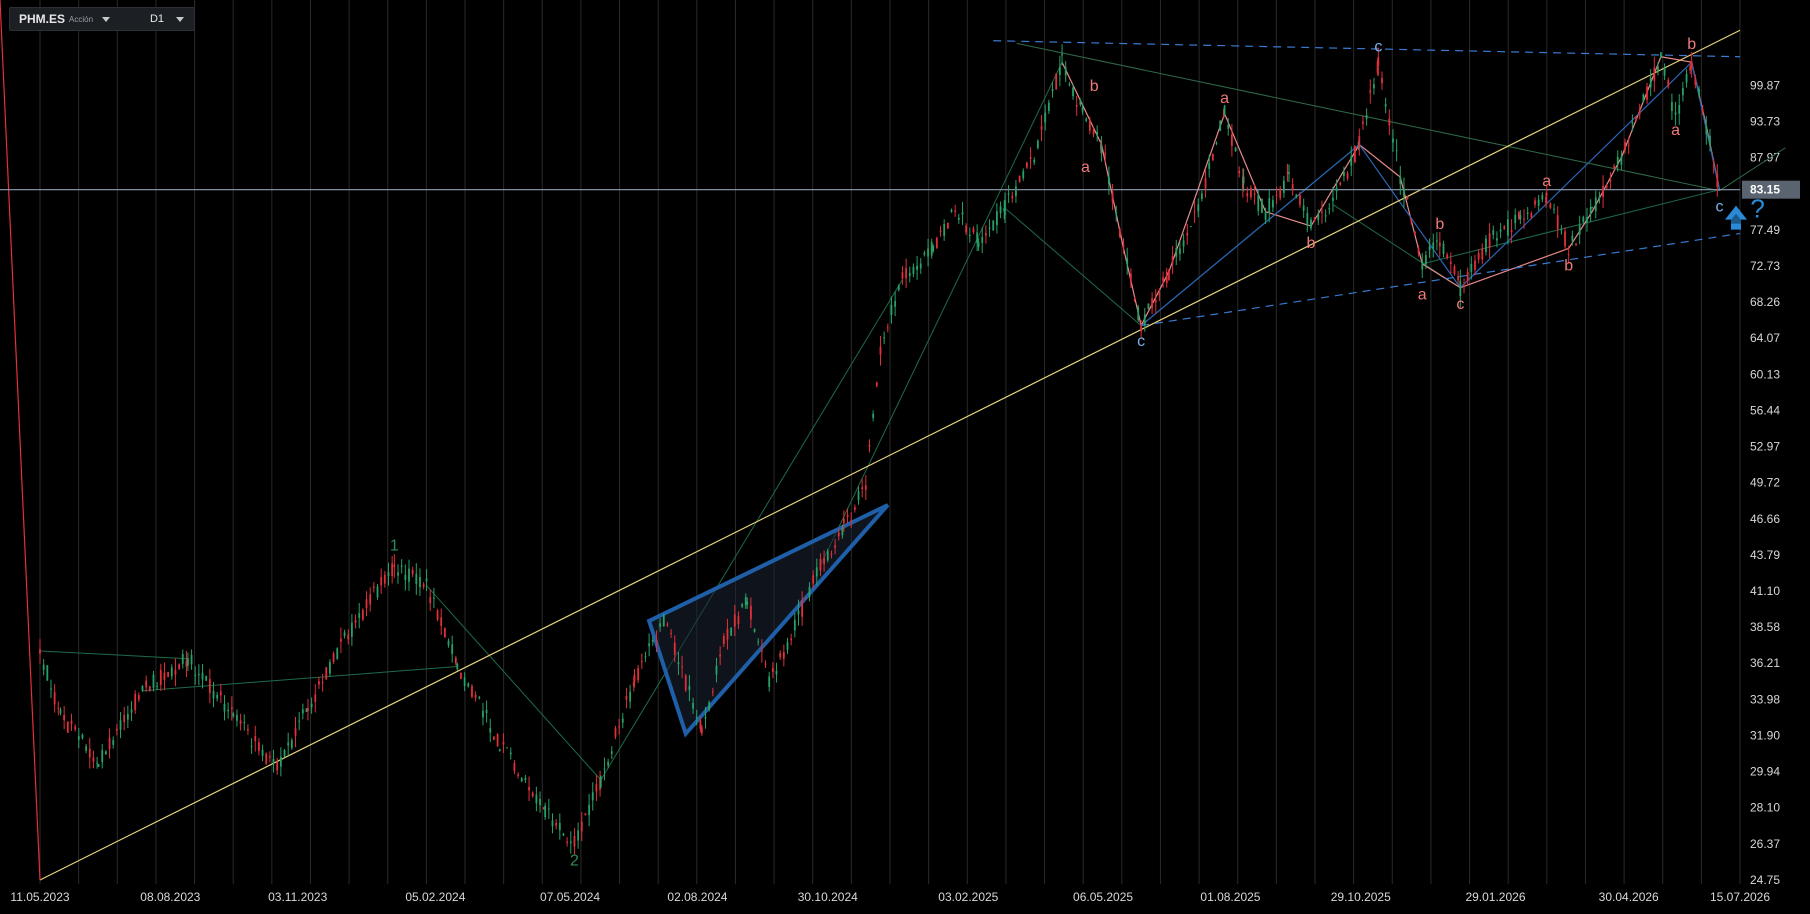 The height and width of the screenshot is (914, 1810). I want to click on x-tick-label: 30.04.2026, so click(1629, 897).